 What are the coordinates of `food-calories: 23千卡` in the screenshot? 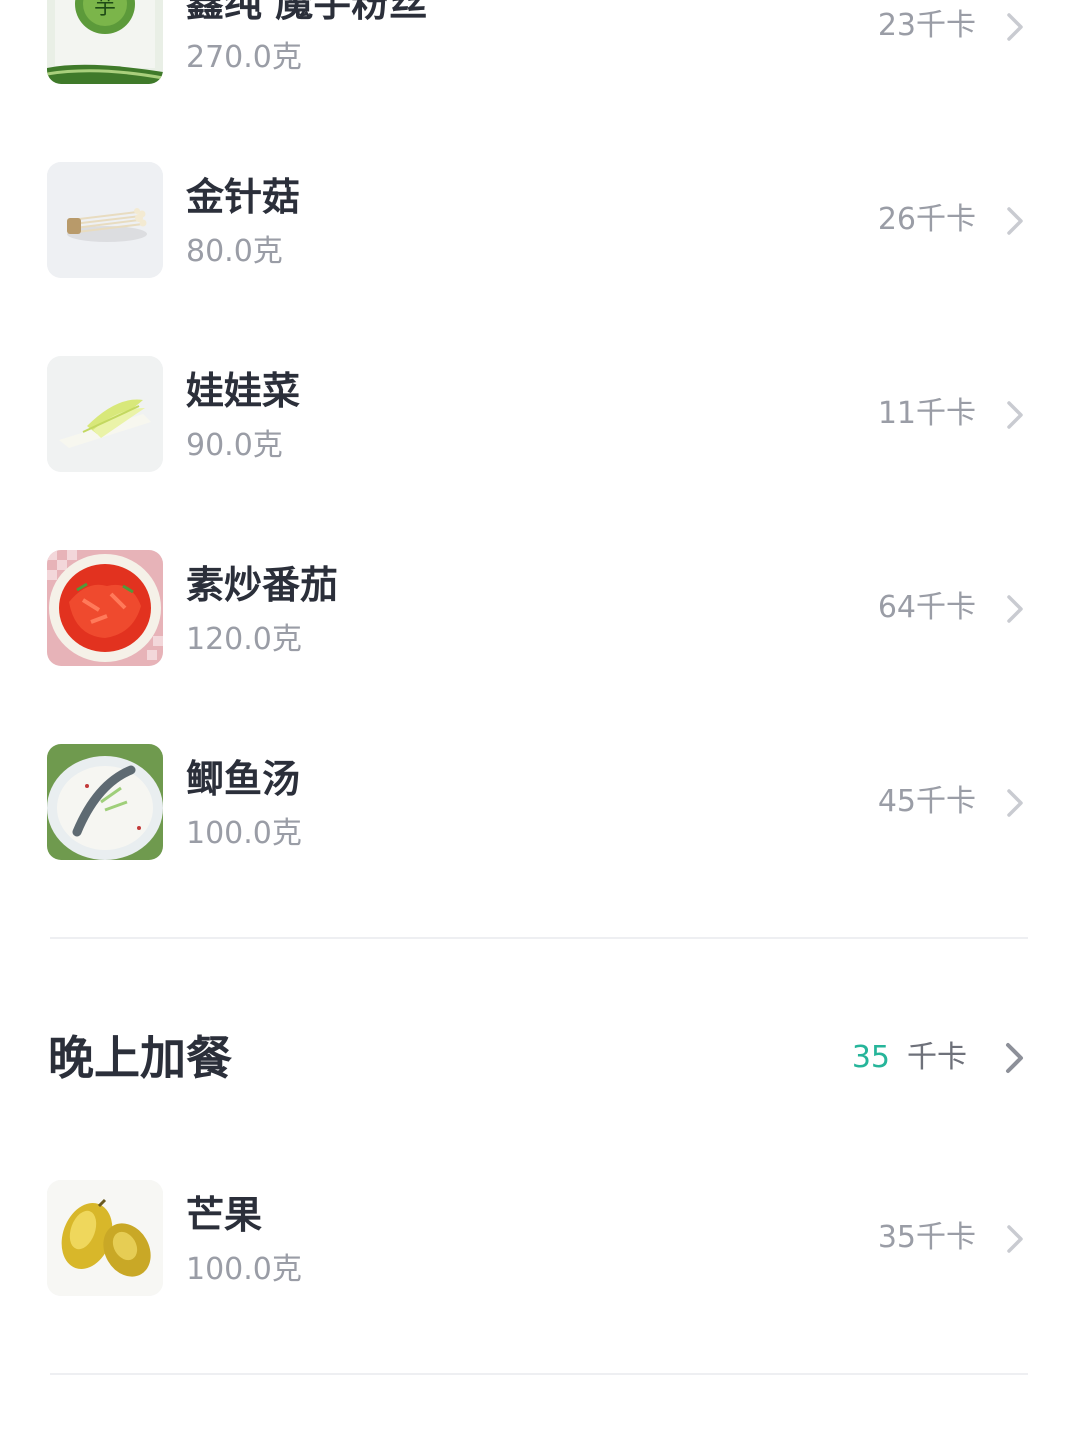 It's located at (926, 25).